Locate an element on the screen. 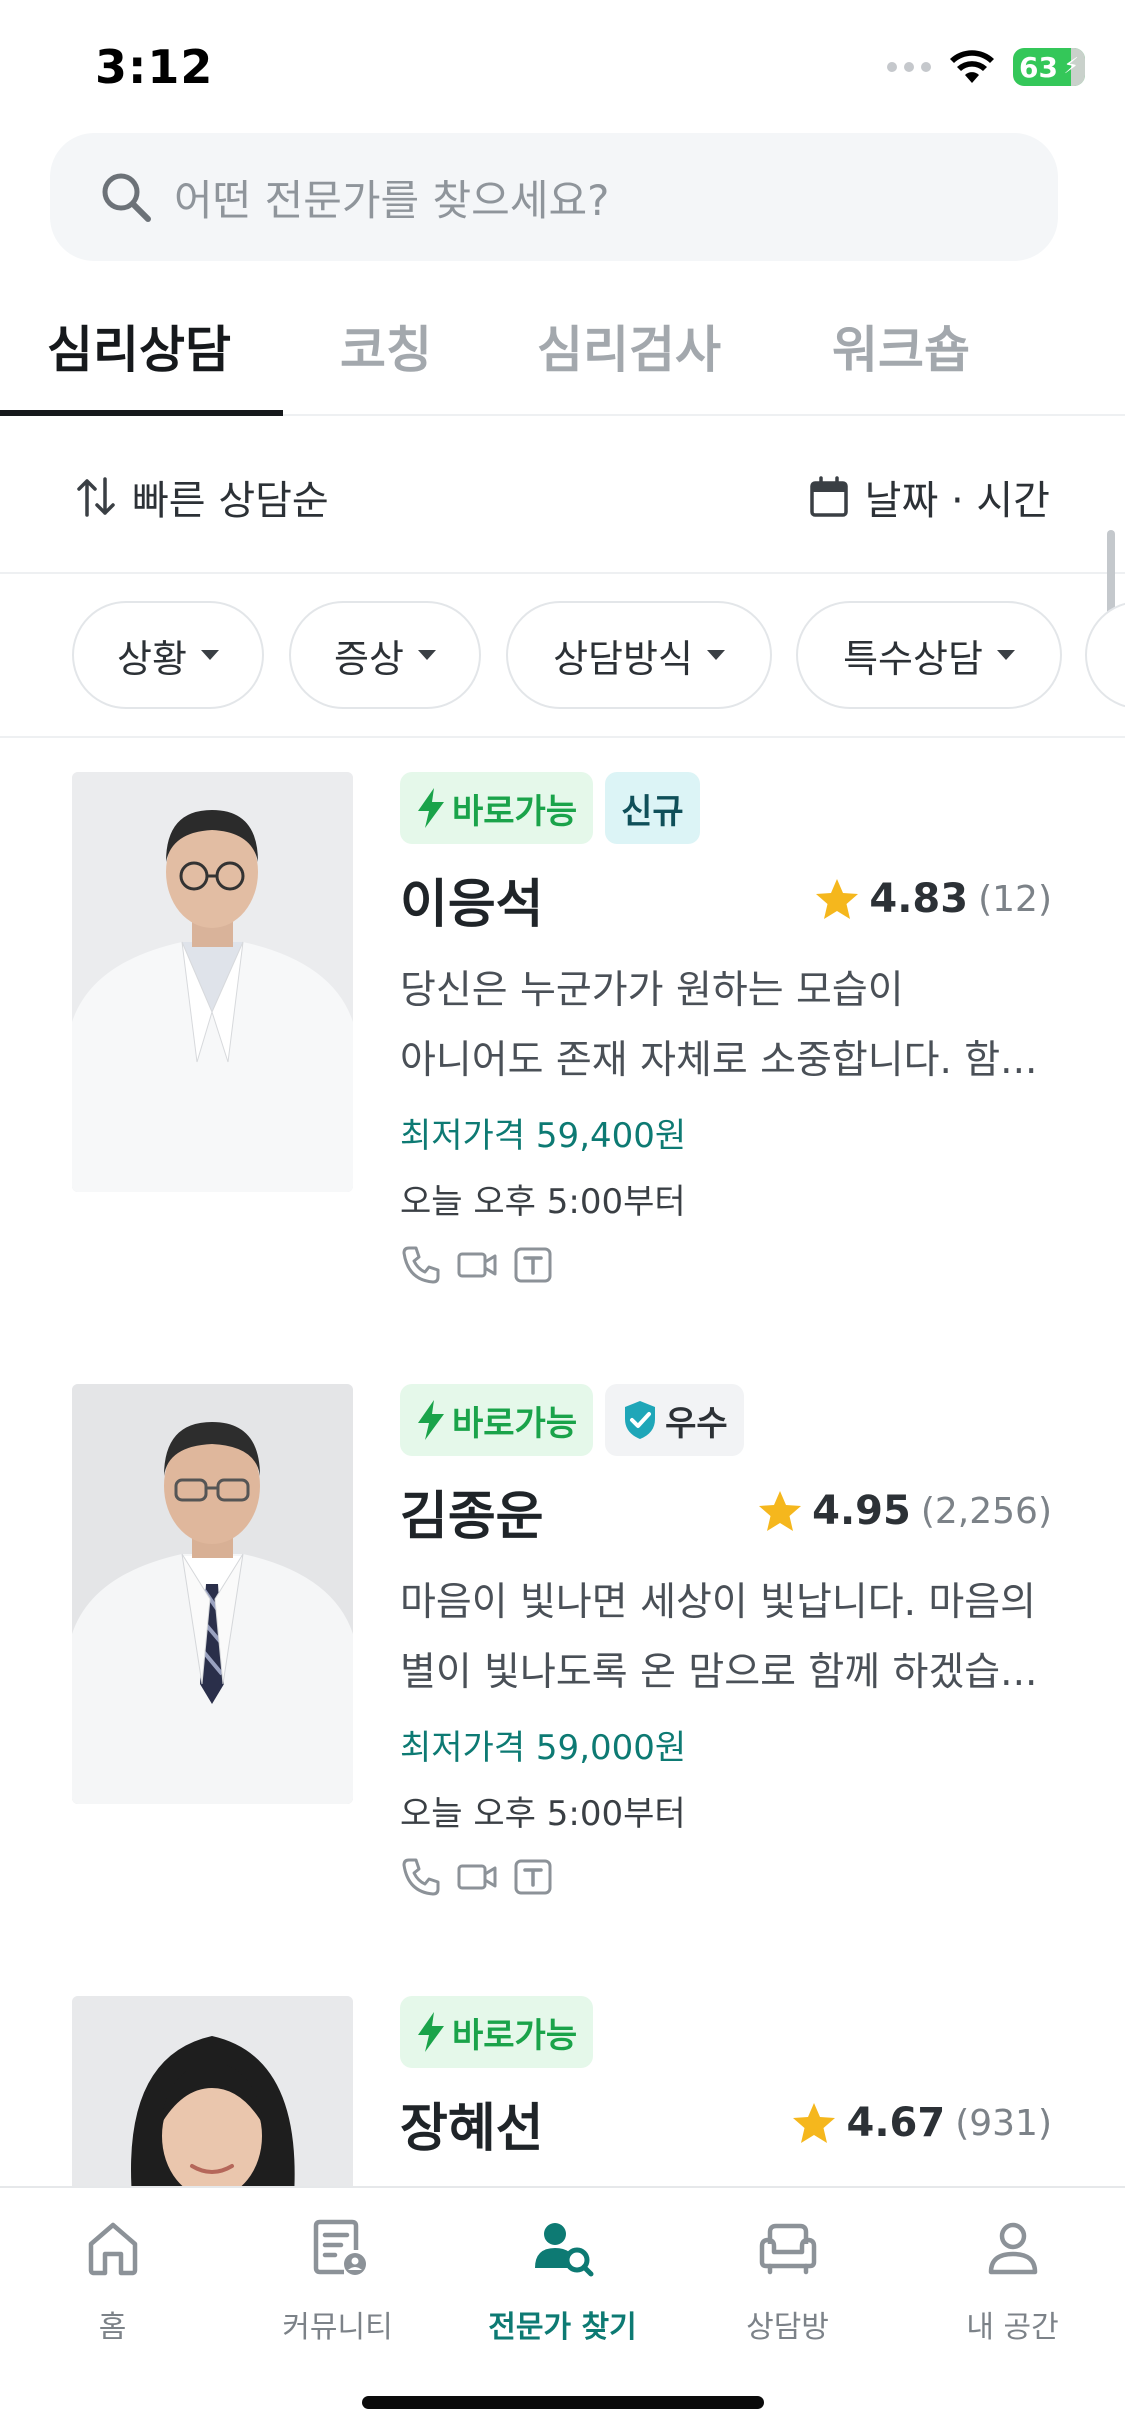 The width and height of the screenshot is (1125, 2436). sort-row: 빠른 상담순 날짜 · 시간 is located at coordinates (562, 496).